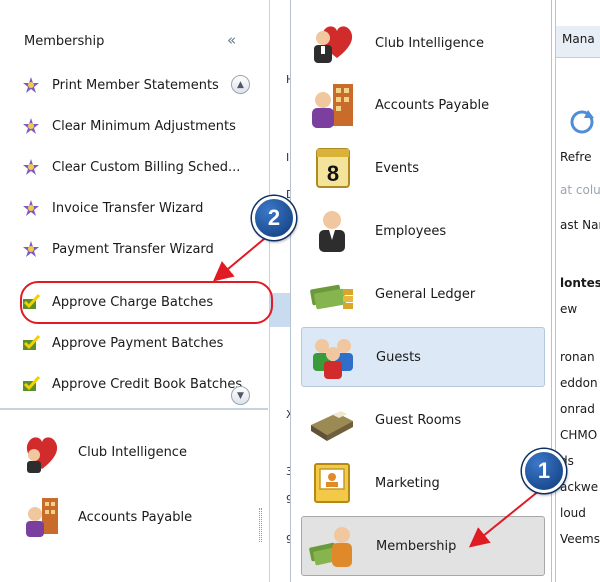 The width and height of the screenshot is (600, 582). I want to click on nav-item-club-intelligence: Club Intelligence, so click(423, 43).